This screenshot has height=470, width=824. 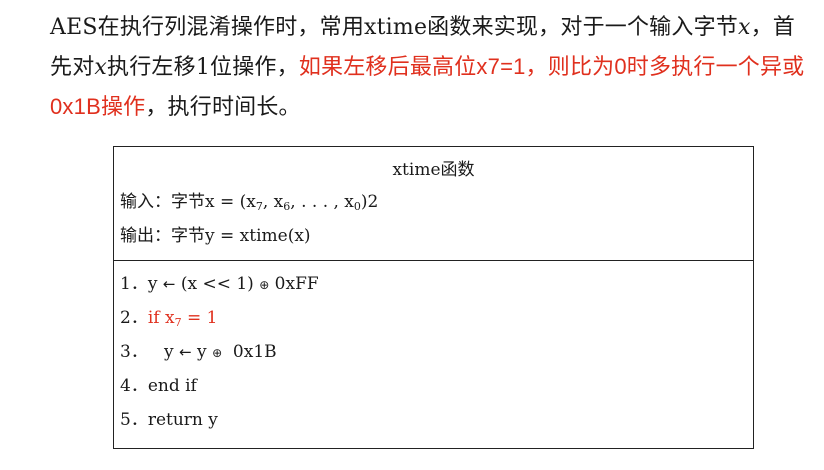 I want to click on step-2-a: if x, so click(x=161, y=318).